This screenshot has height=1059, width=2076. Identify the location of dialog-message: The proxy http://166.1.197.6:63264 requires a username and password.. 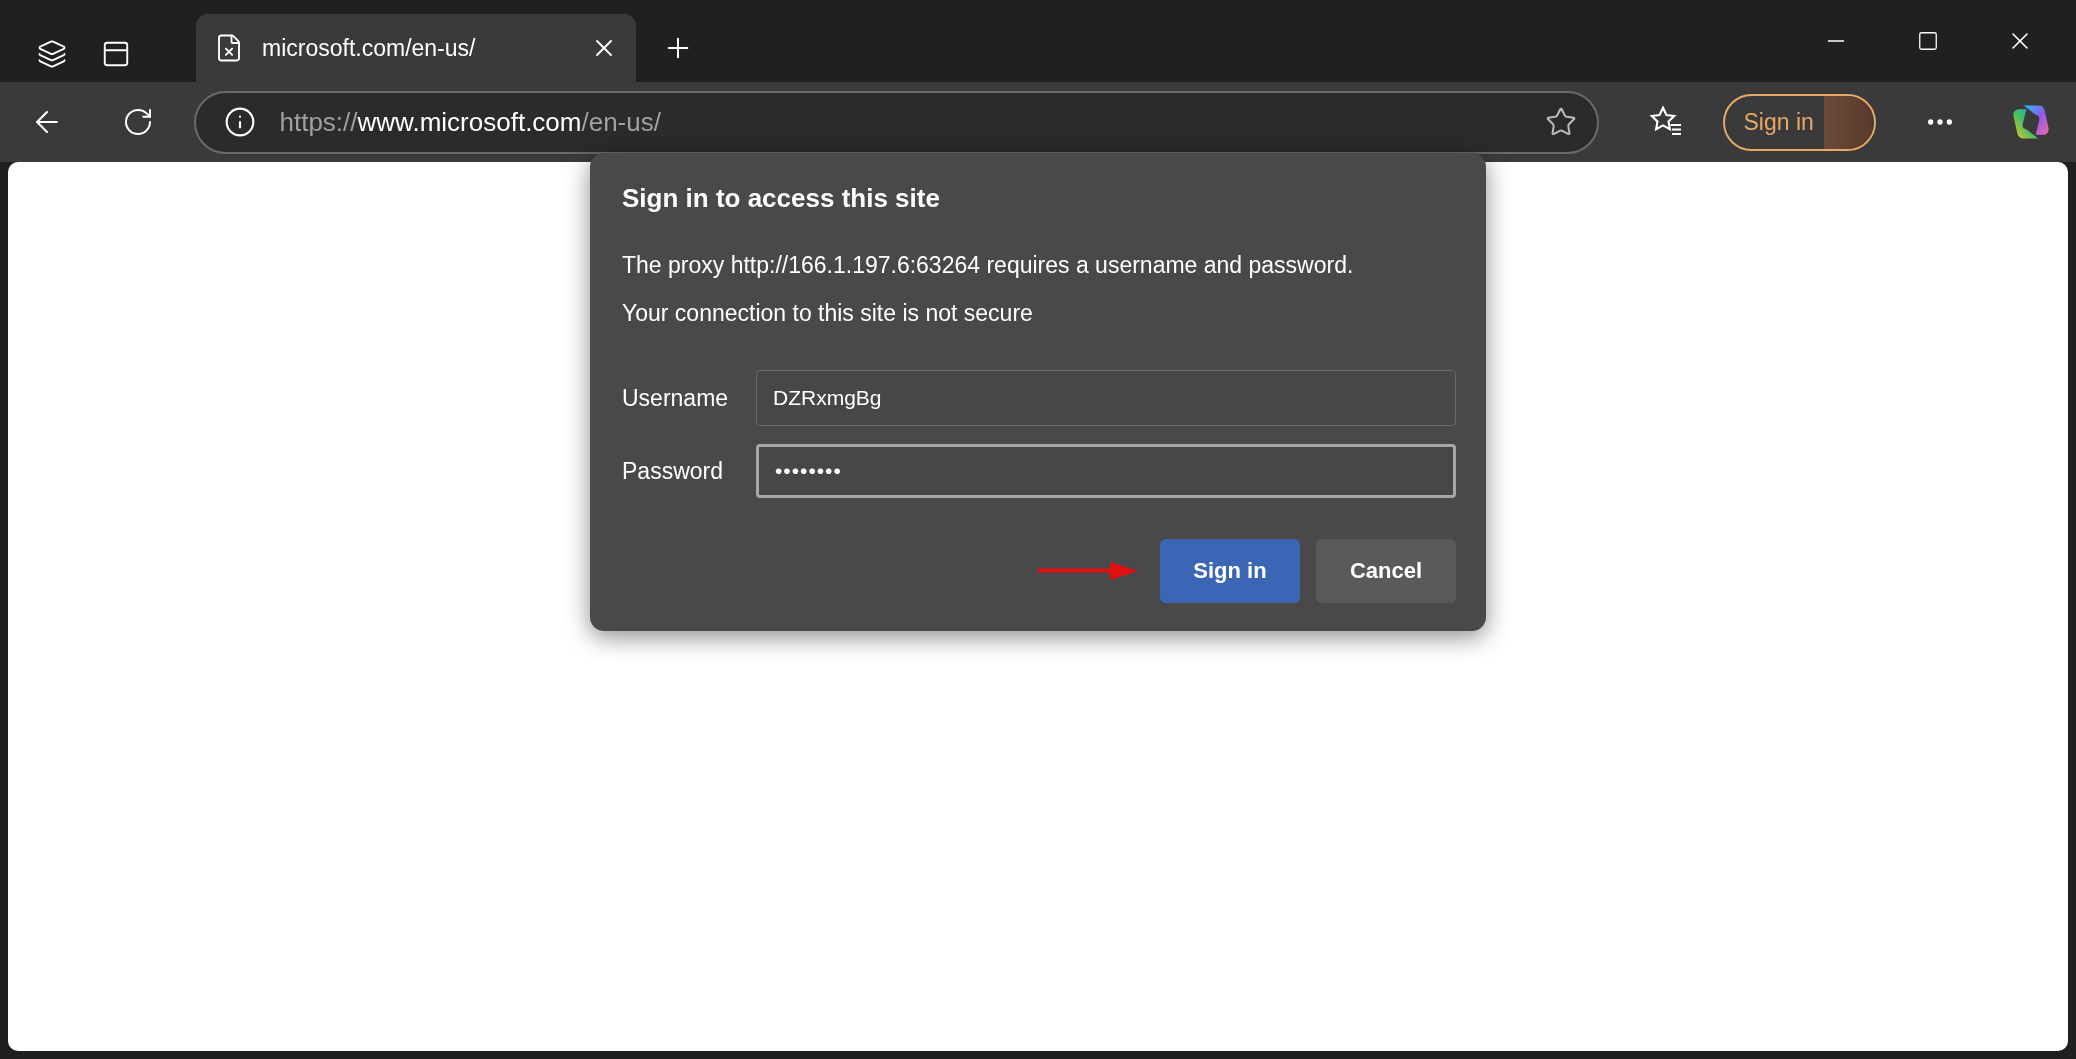
(988, 265).